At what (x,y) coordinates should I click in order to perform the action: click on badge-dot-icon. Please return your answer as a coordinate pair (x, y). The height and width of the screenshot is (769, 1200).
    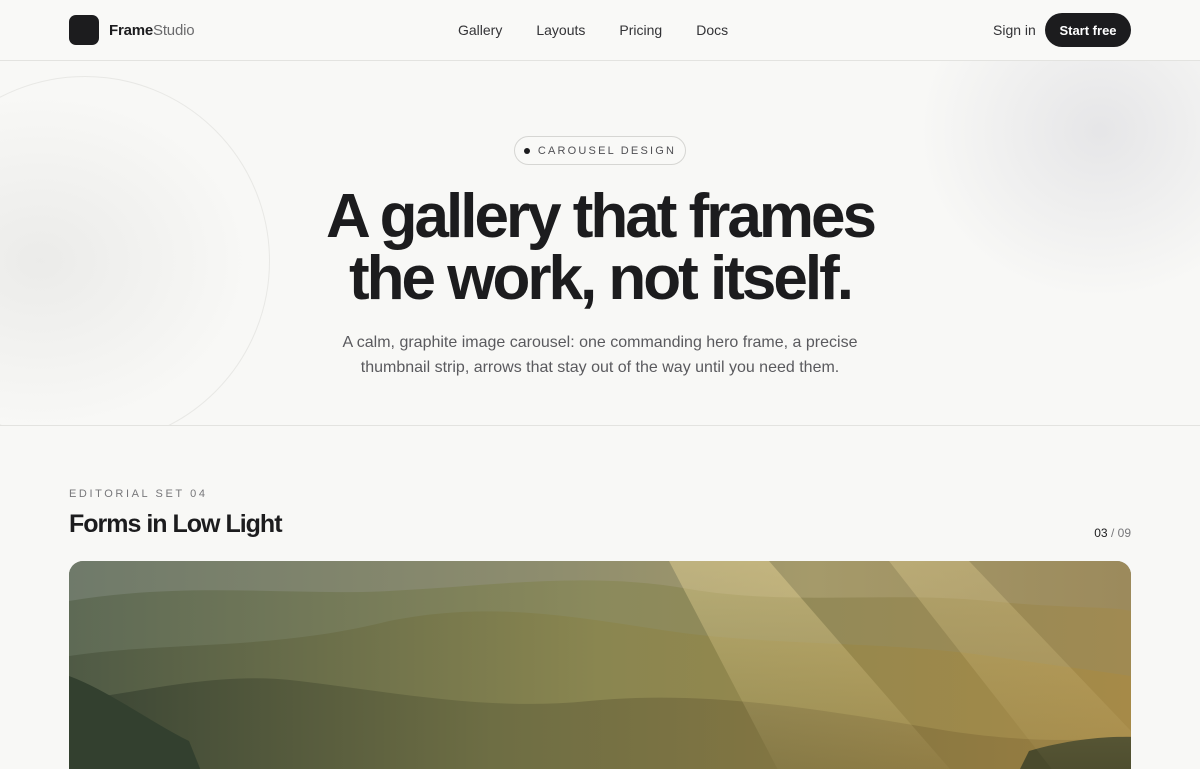
    Looking at the image, I should click on (526, 150).